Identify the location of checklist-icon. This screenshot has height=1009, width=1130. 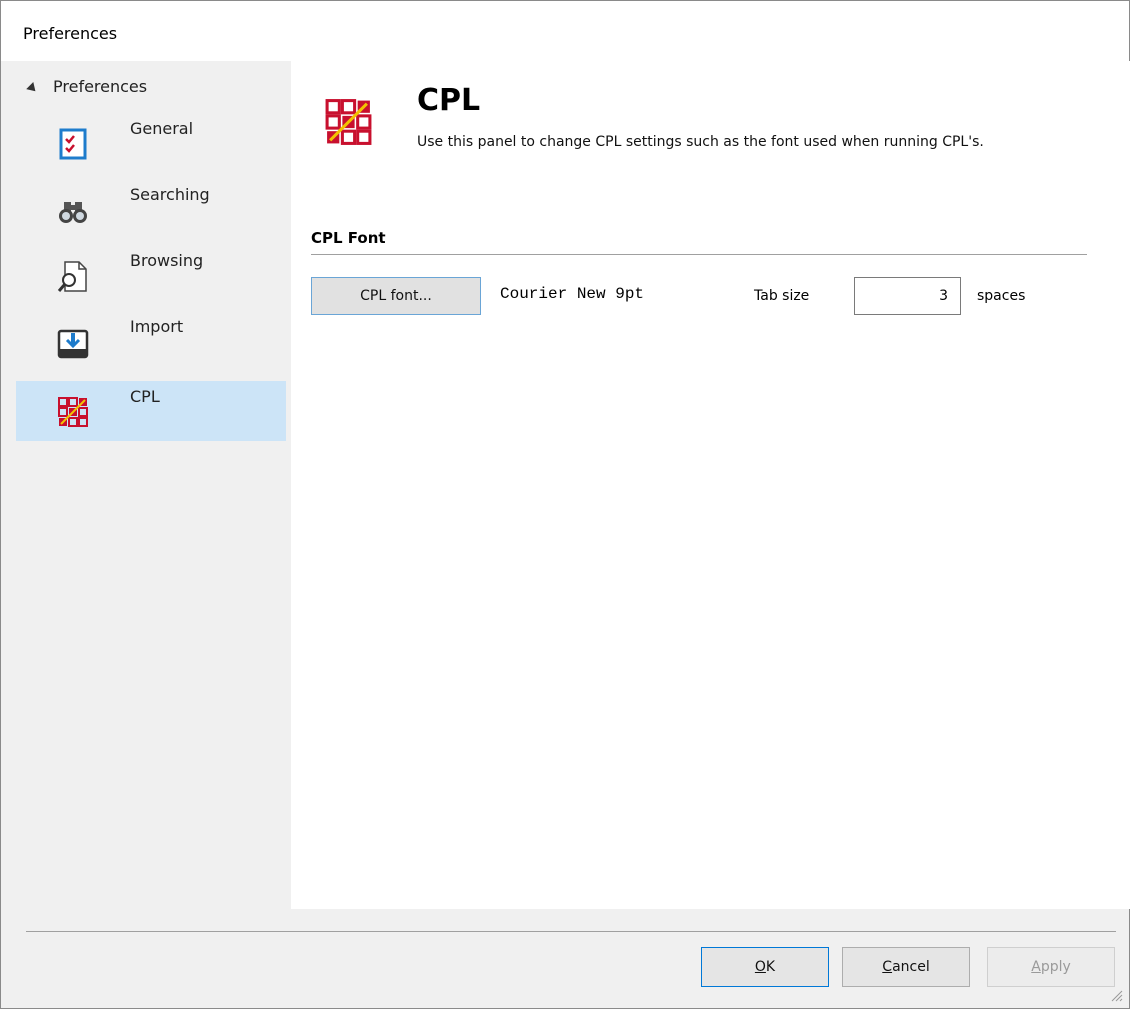
(73, 144).